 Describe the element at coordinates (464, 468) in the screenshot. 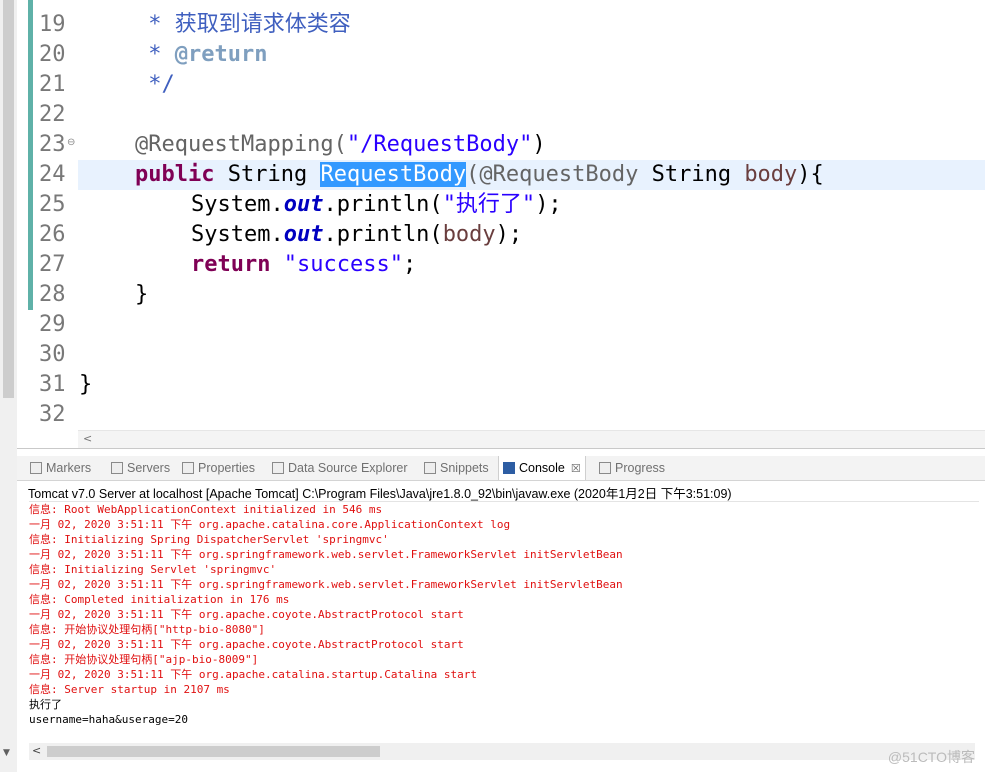

I see `tab-label: Snippets` at that location.